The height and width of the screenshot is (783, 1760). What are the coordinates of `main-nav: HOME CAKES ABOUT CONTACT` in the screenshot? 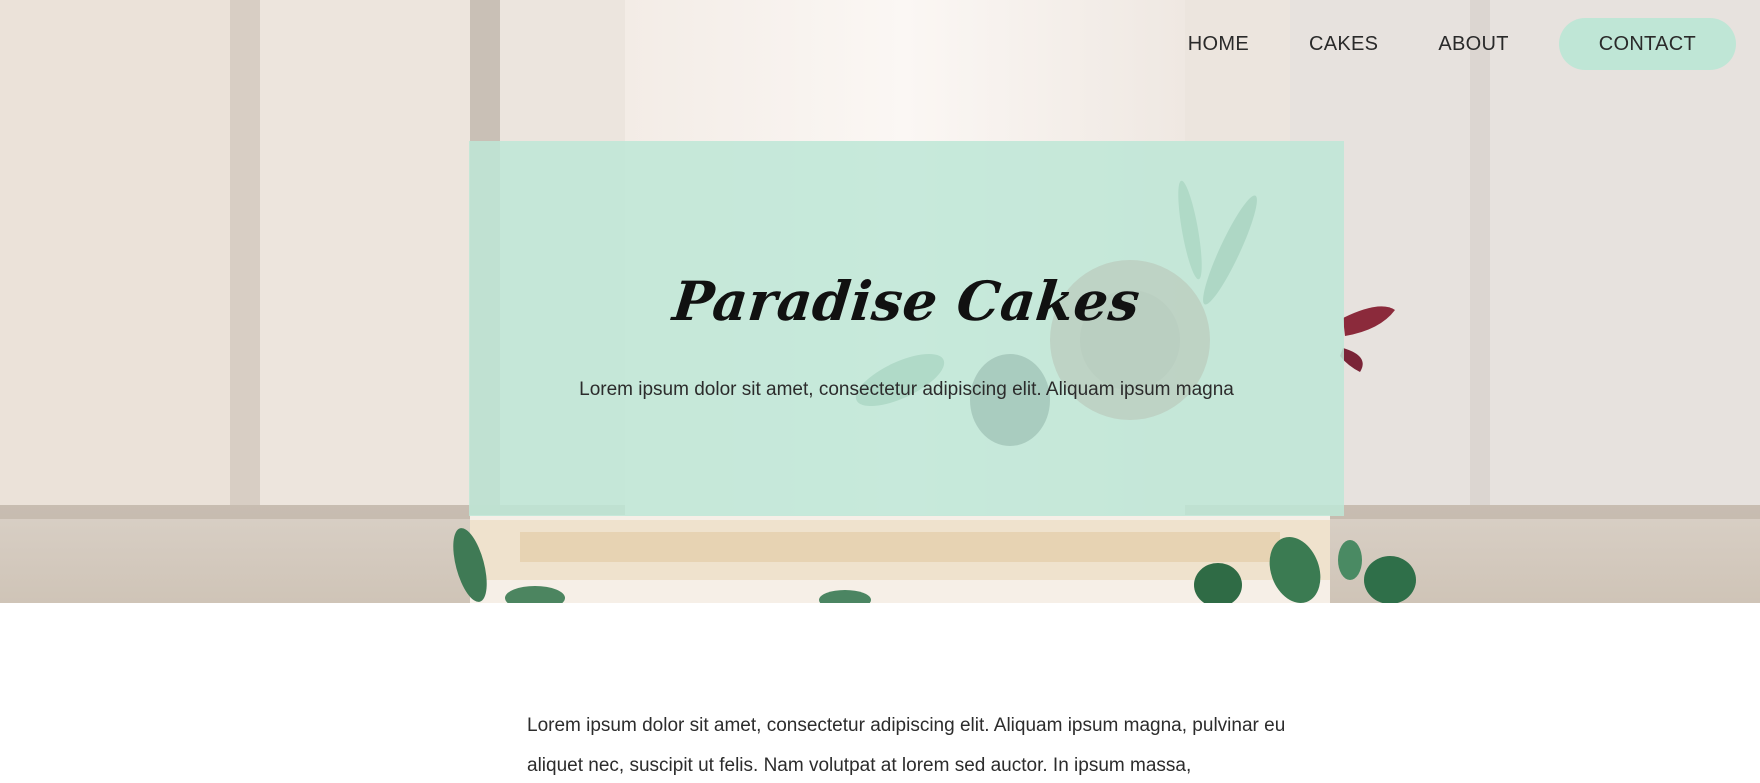 It's located at (1462, 44).